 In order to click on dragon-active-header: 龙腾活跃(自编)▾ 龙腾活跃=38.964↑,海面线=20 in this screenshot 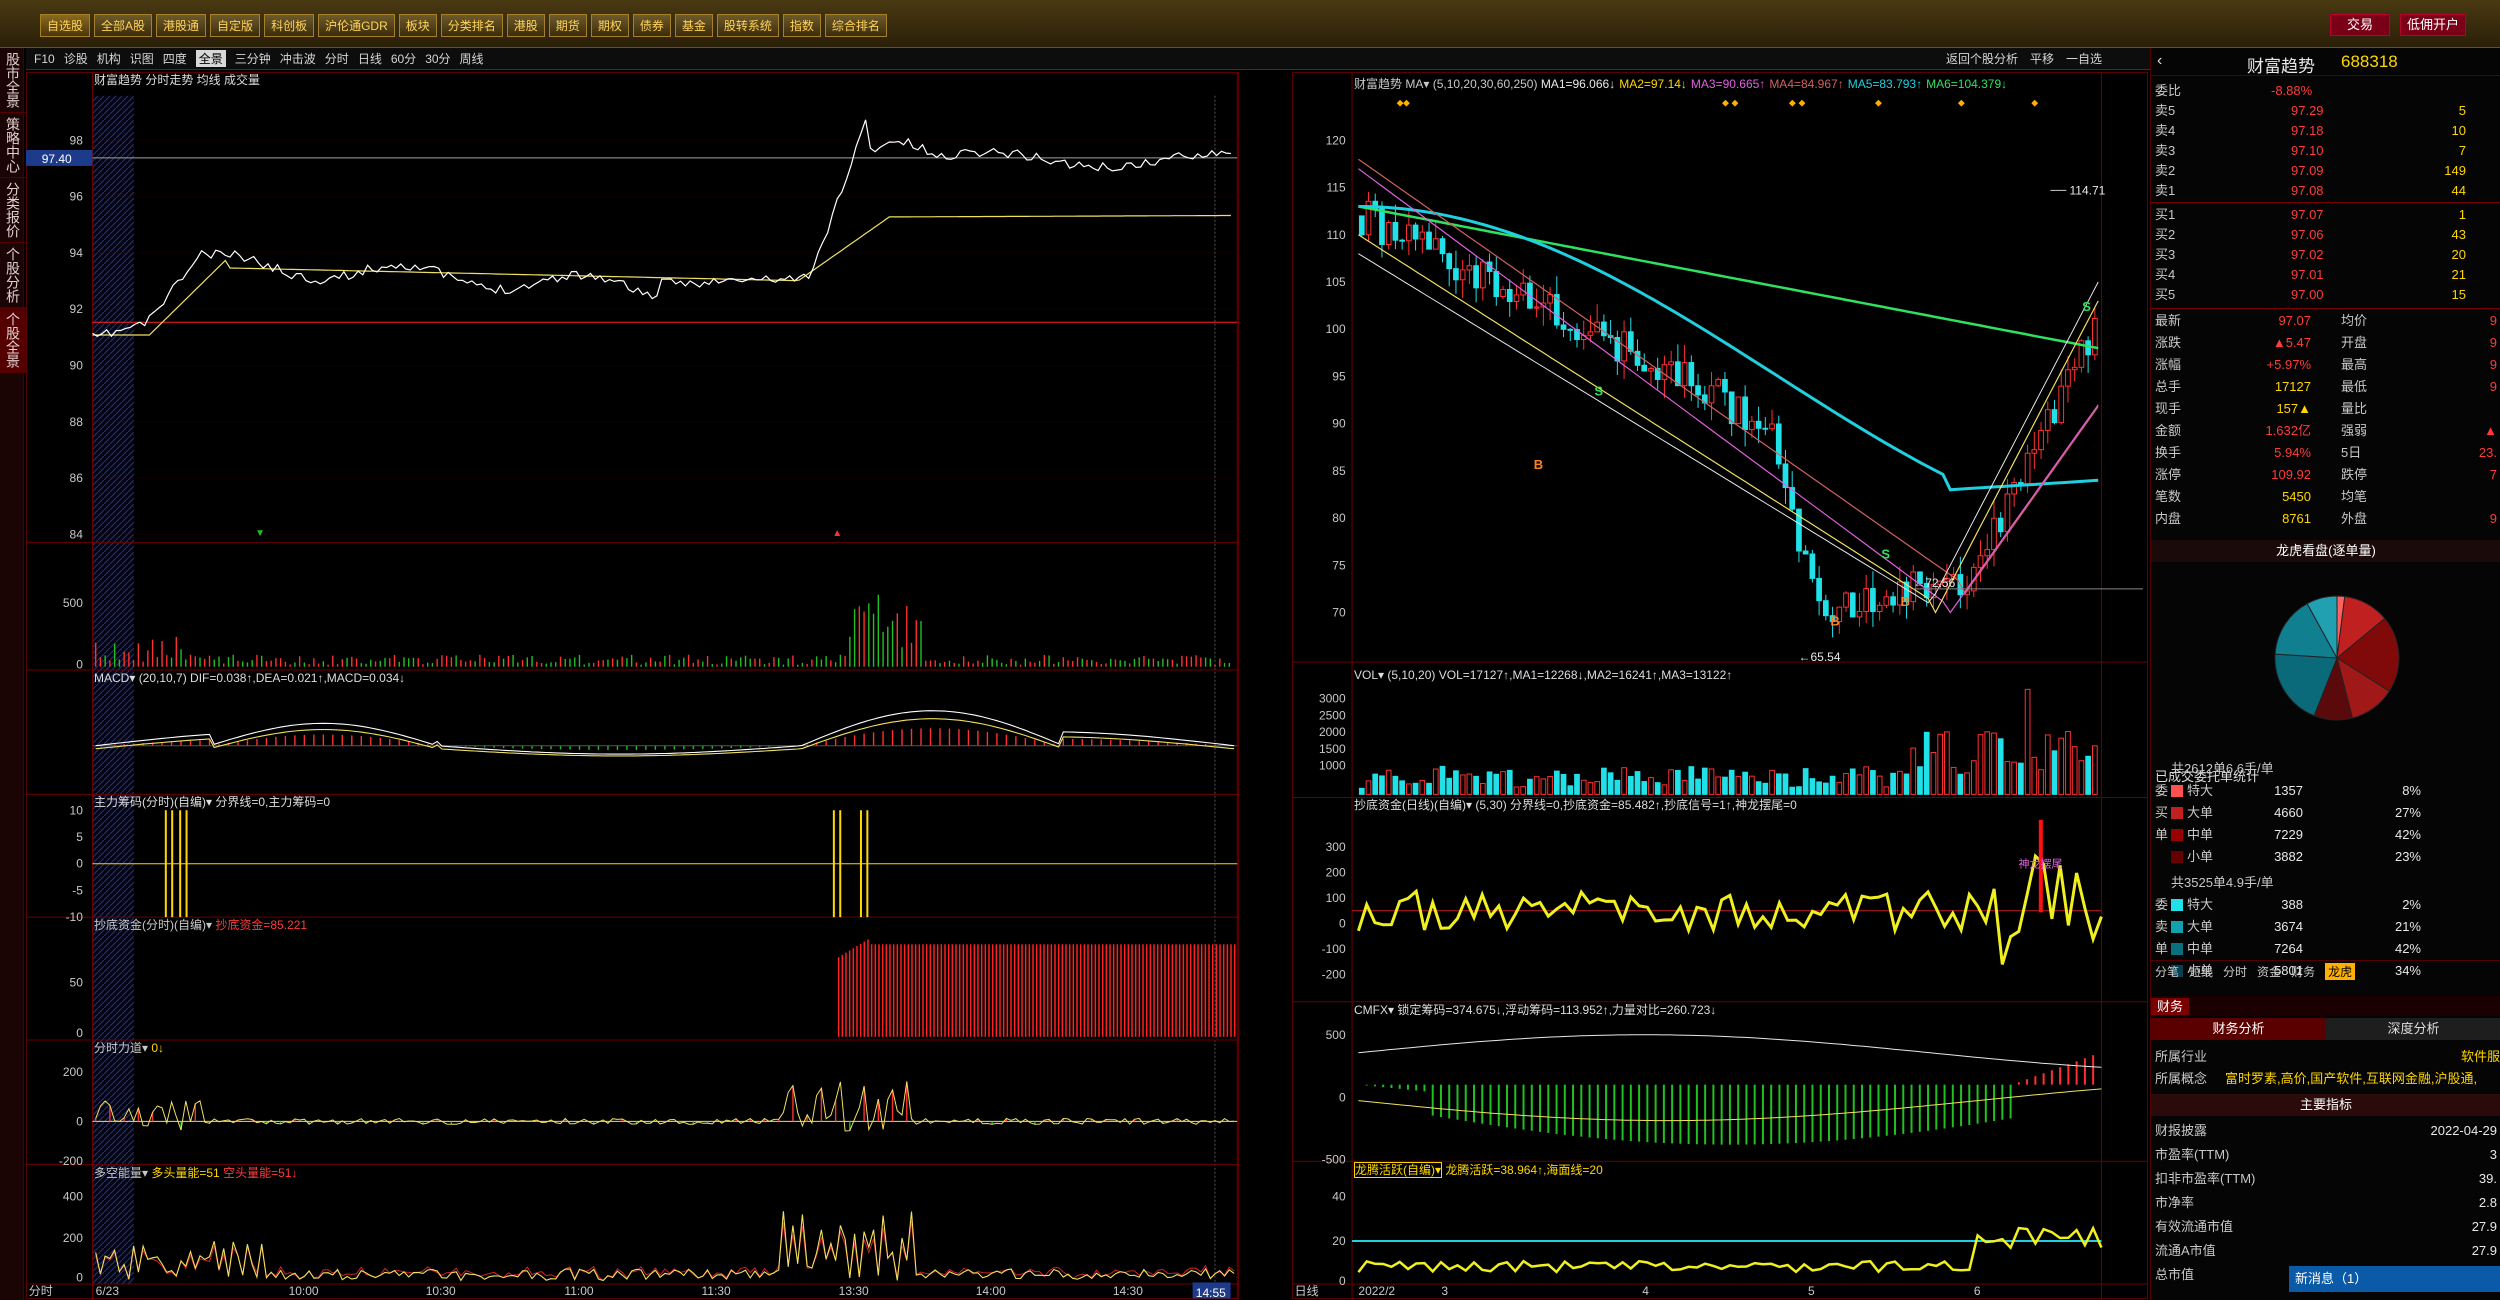, I will do `click(1447, 1170)`.